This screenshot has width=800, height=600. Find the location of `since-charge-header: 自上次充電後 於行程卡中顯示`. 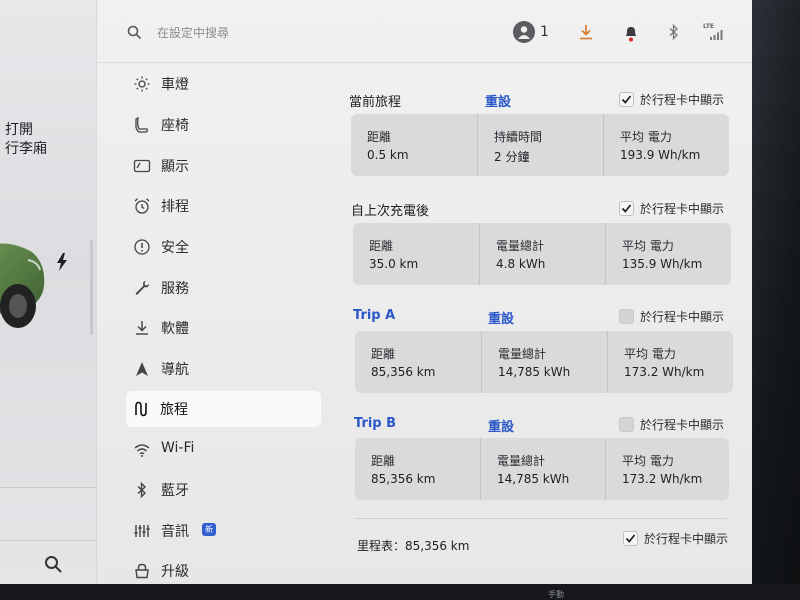

since-charge-header: 自上次充電後 於行程卡中顯示 is located at coordinates (546, 209).